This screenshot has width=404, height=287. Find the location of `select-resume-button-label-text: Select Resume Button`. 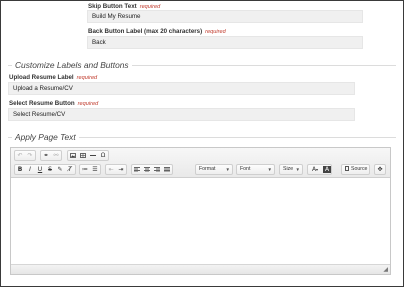

select-resume-button-label-text: Select Resume Button is located at coordinates (42, 103).